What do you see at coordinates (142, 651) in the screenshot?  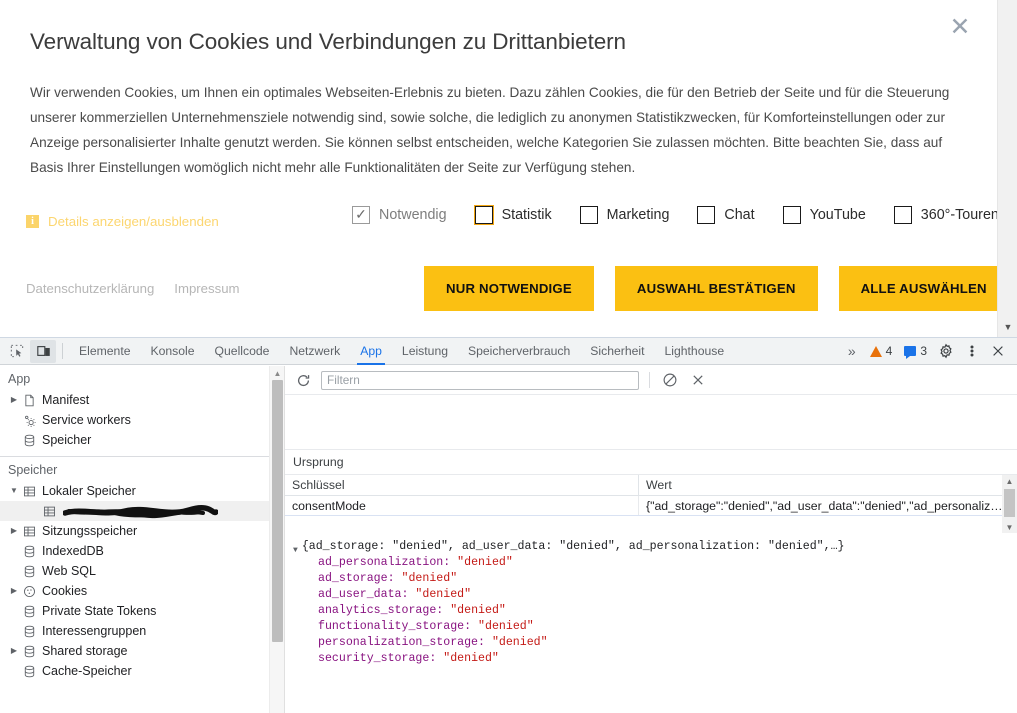 I see `tree-item-shared-storage: ▶ Shared storage` at bounding box center [142, 651].